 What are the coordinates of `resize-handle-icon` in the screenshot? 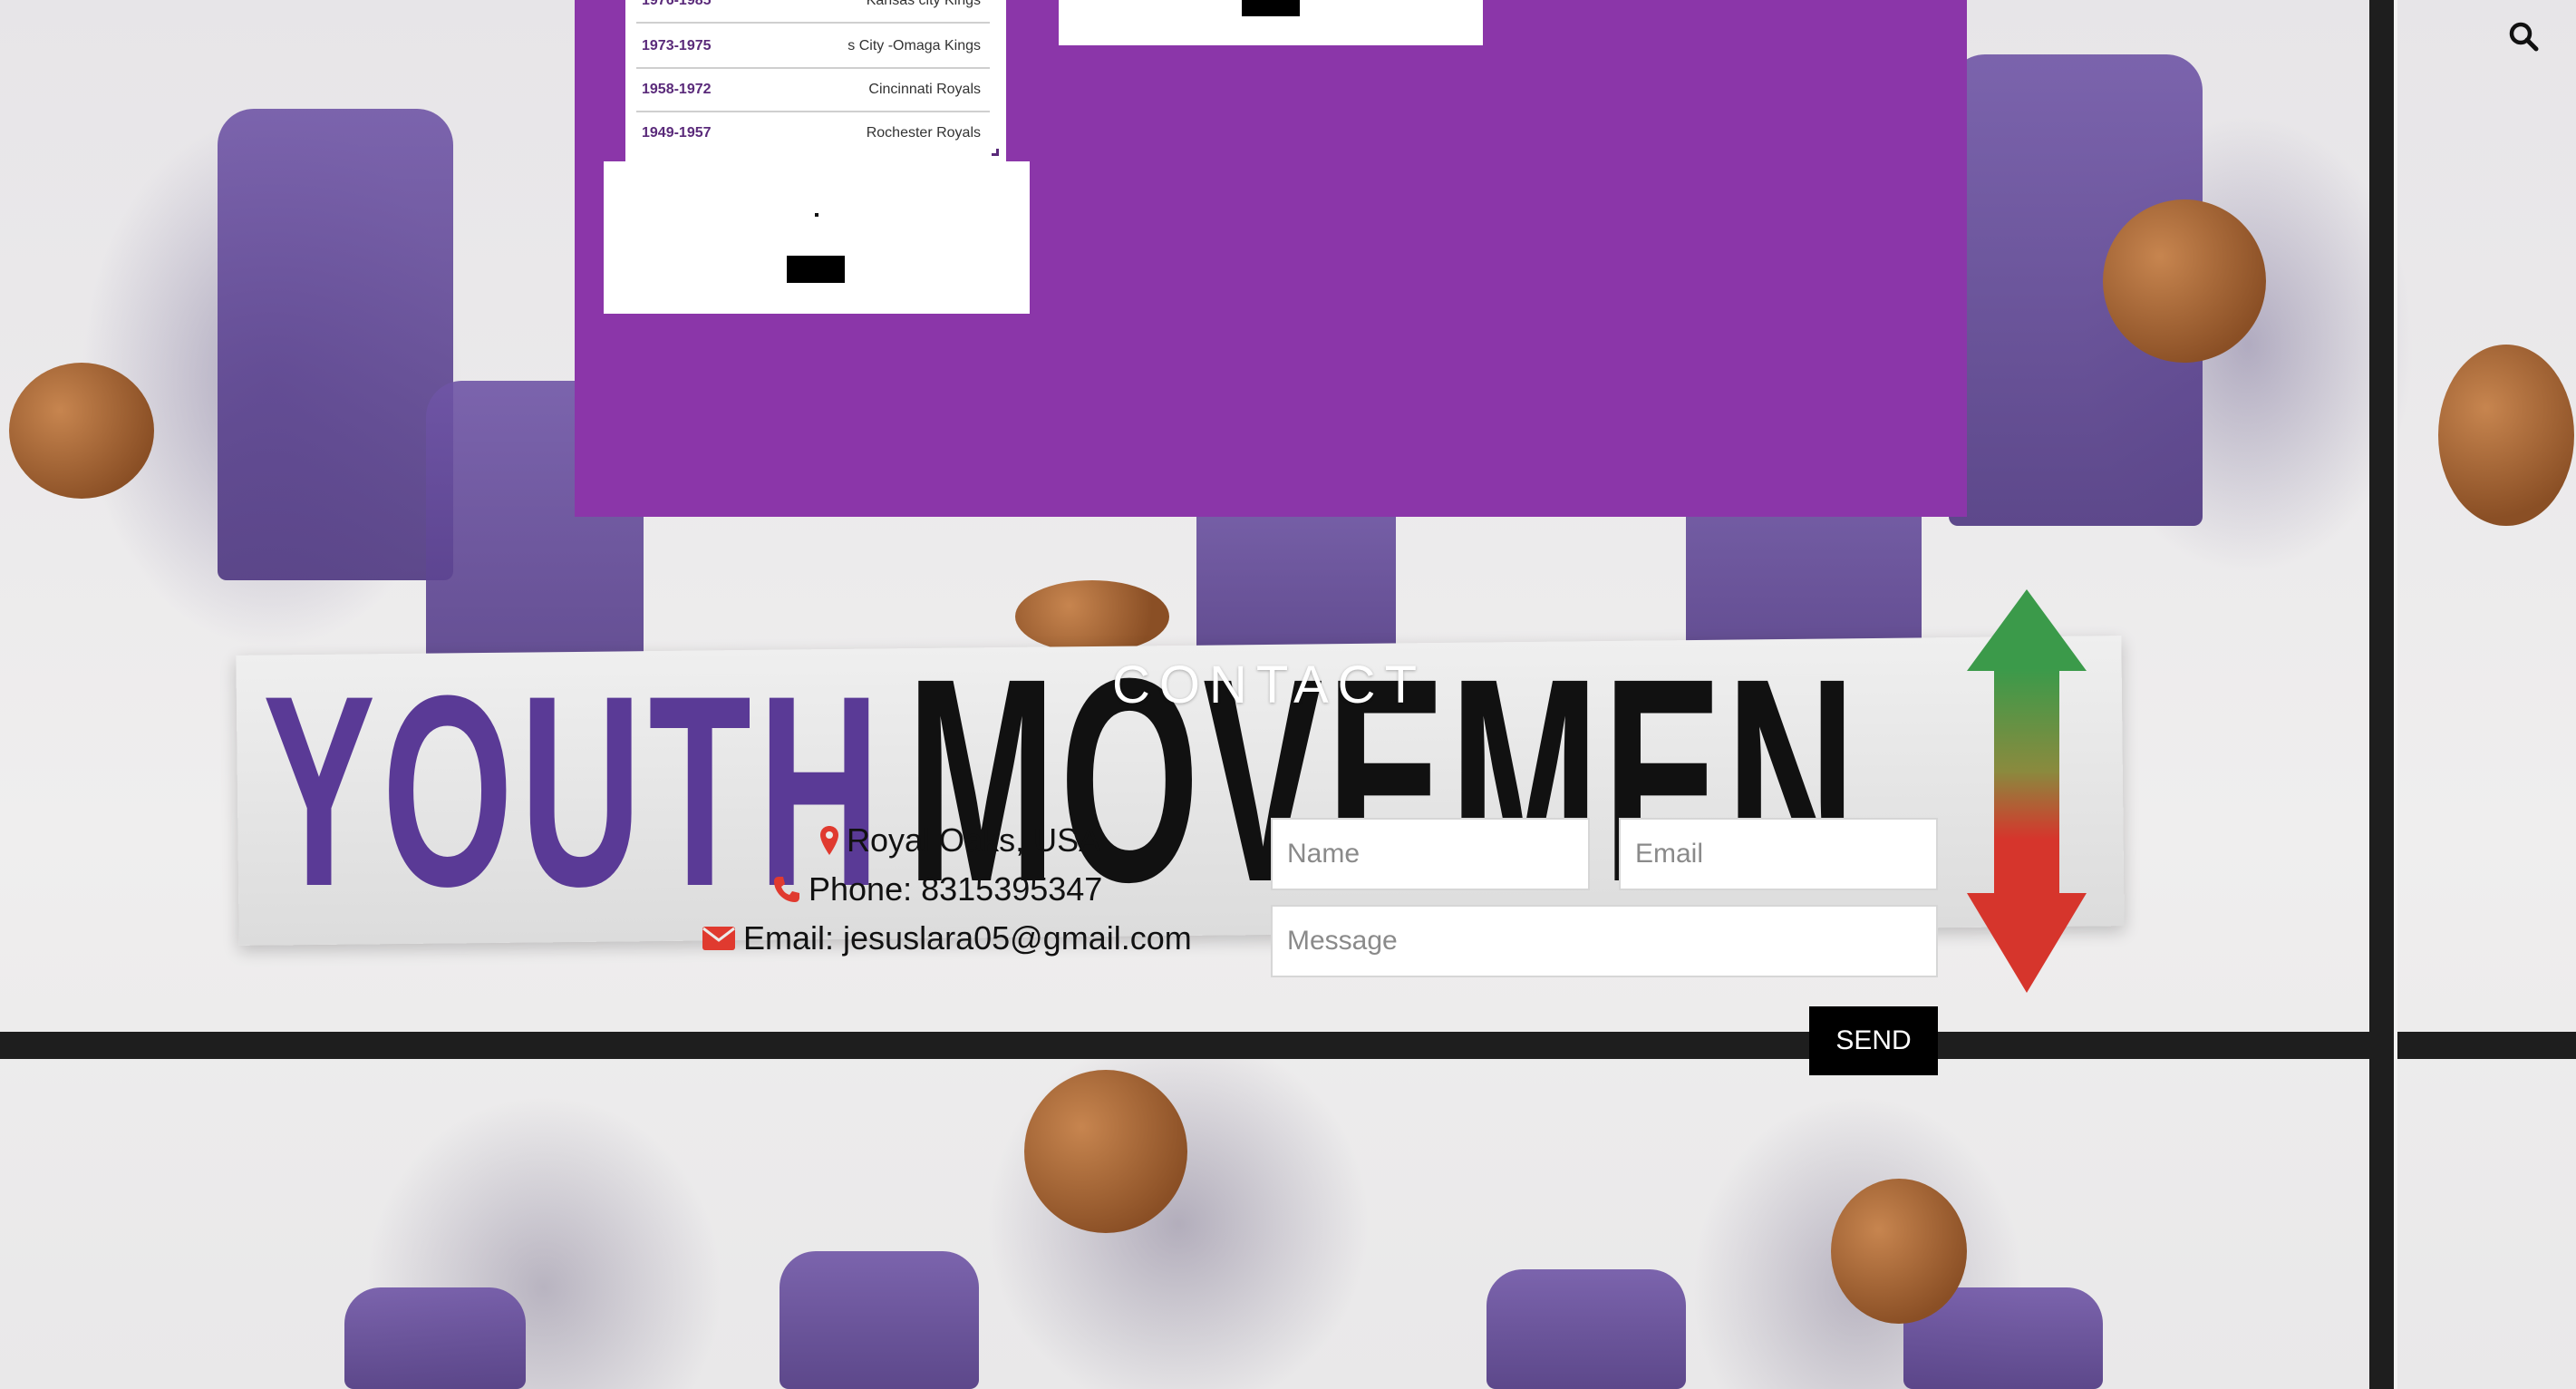 It's located at (995, 152).